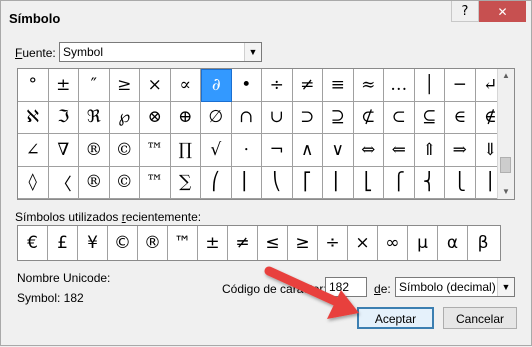 This screenshot has height=347, width=532. What do you see at coordinates (83, 52) in the screenshot?
I see `font-dropdown-value: Symbol` at bounding box center [83, 52].